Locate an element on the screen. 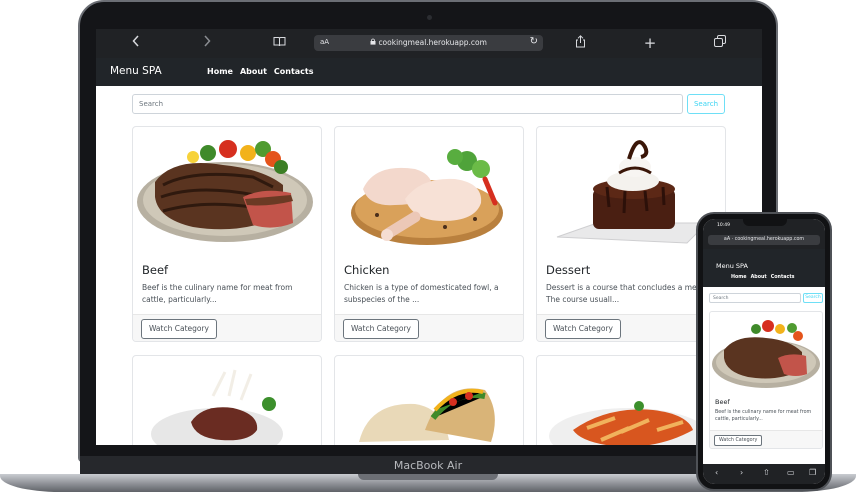 This screenshot has width=856, height=492. phone-card-title: Beef is located at coordinates (722, 402).